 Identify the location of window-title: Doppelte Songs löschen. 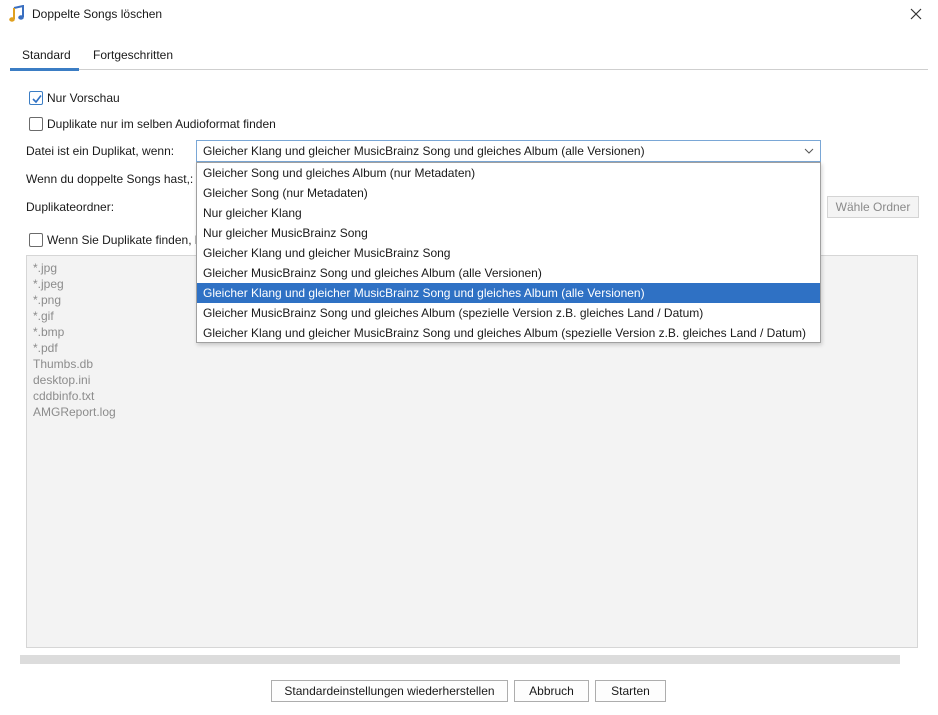
(97, 14).